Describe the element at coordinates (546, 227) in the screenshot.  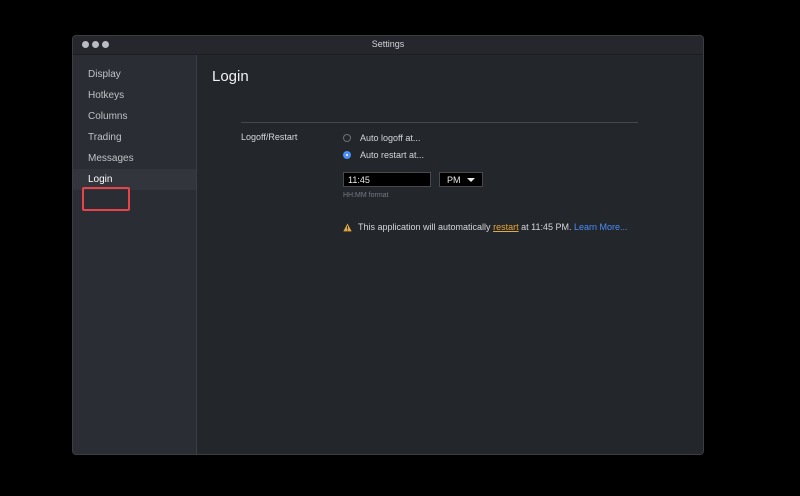
I see `notice-text-suffix: at 11:45 PM.` at that location.